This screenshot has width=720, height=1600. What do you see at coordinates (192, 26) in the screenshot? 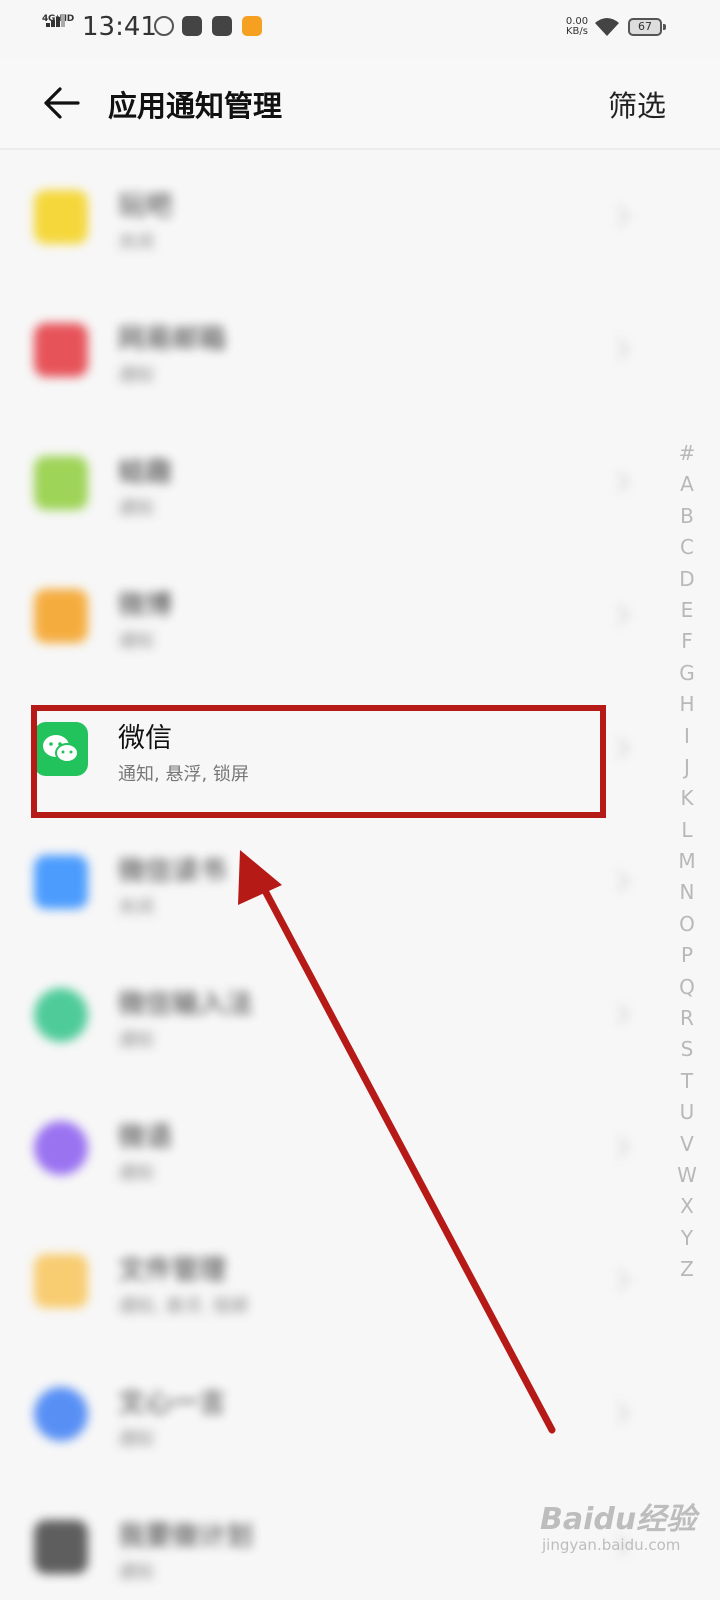
I see `video-app-icon` at bounding box center [192, 26].